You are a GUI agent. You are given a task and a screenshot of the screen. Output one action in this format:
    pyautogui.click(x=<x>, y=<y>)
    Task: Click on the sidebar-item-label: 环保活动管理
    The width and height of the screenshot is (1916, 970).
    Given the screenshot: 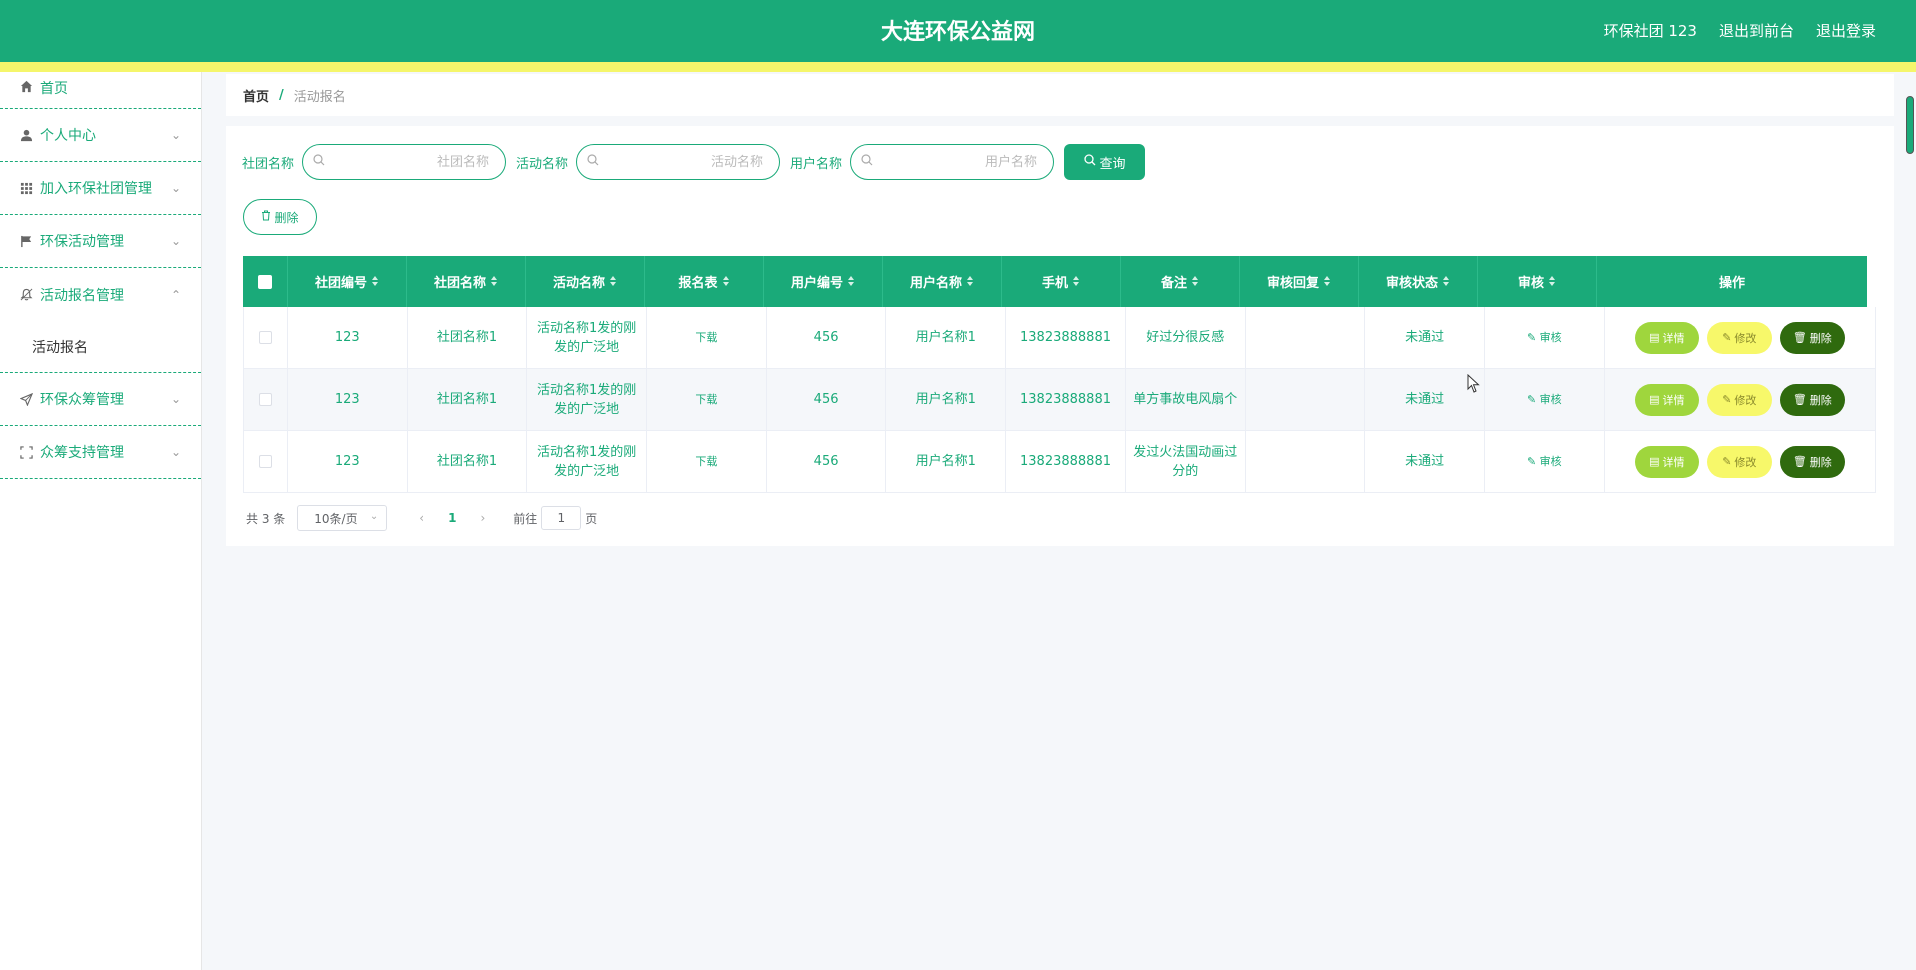 What is the action you would take?
    pyautogui.click(x=82, y=242)
    